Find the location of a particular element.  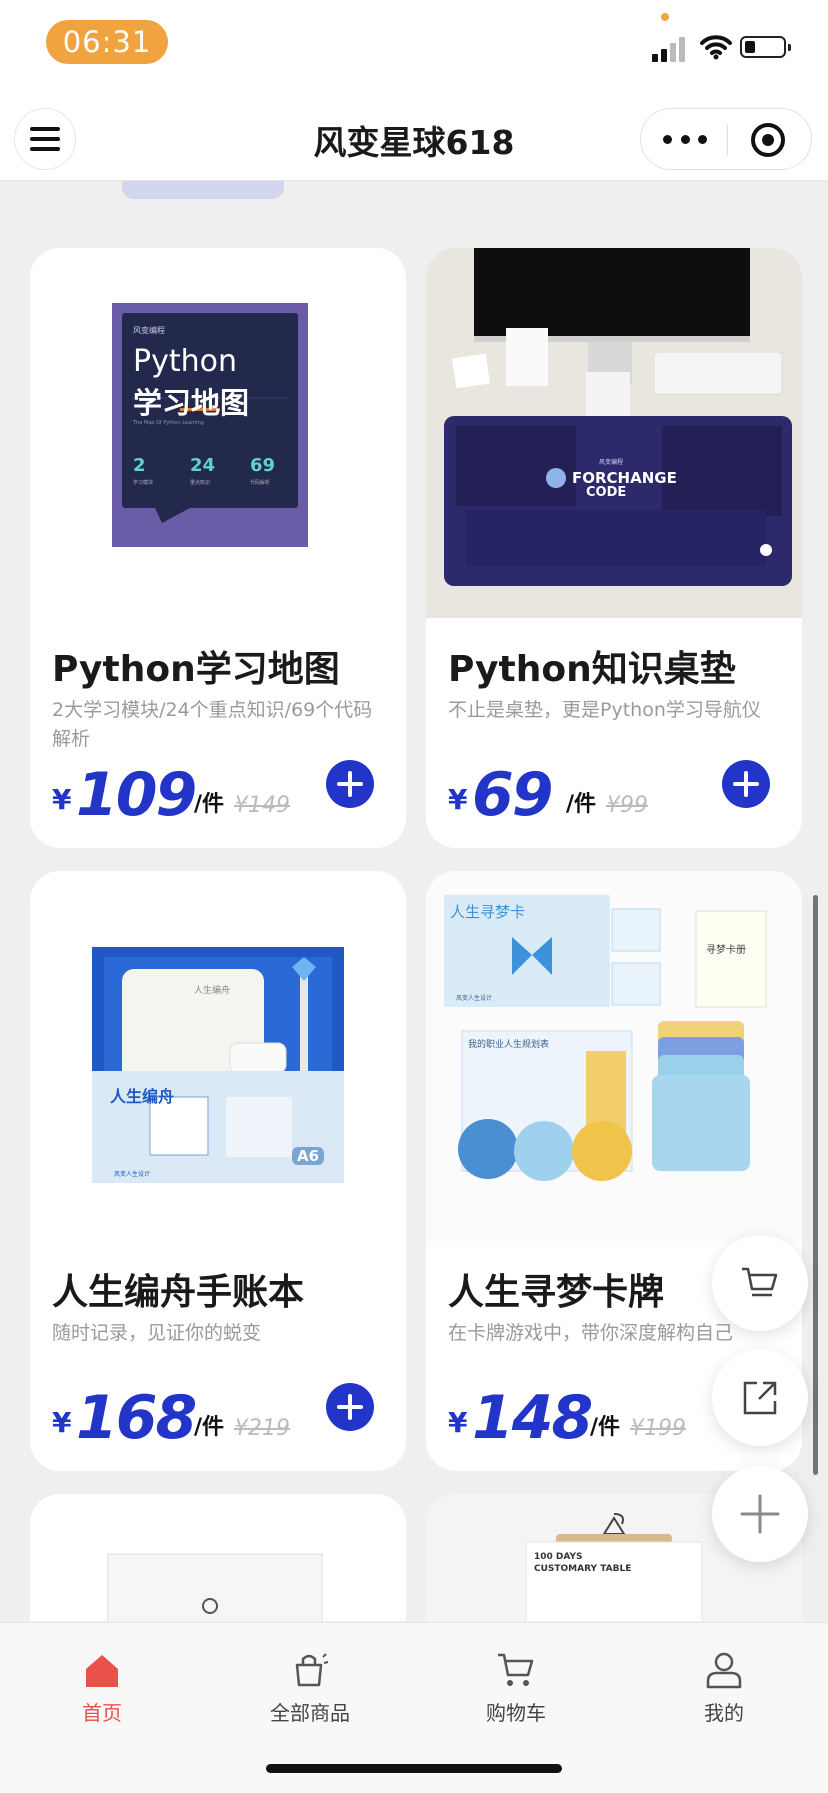

floating-cart-button is located at coordinates (760, 1283).